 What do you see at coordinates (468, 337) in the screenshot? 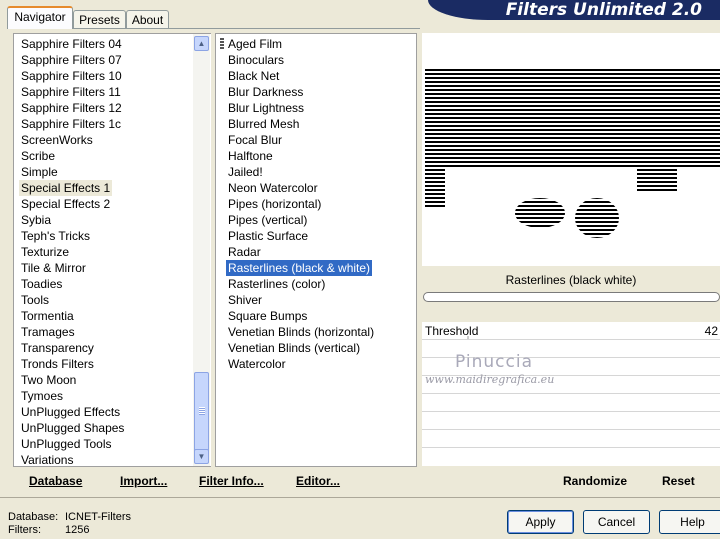
I see `threshold-fill` at bounding box center [468, 337].